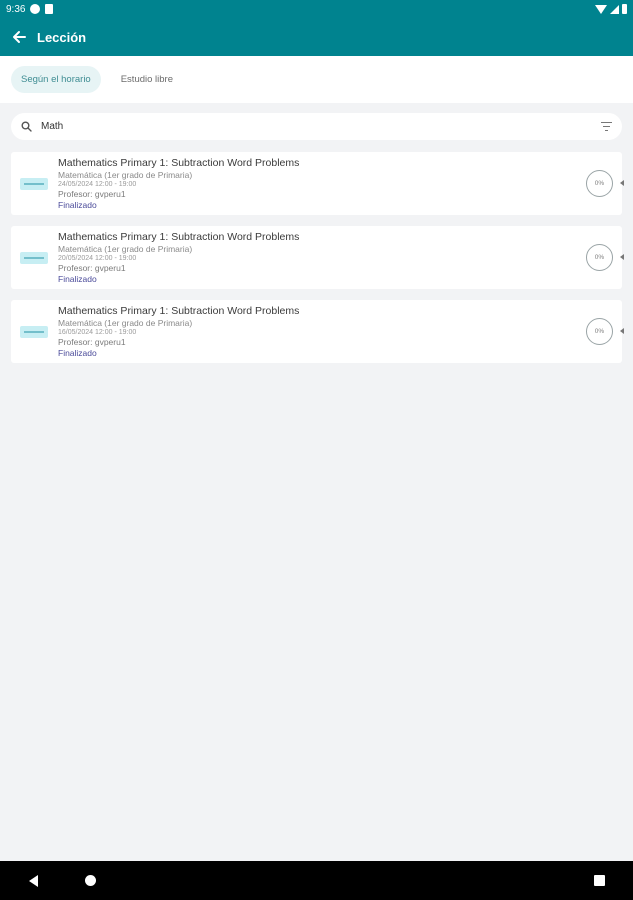 This screenshot has height=900, width=633. I want to click on lesson-date: 20/05/2024 12:00 - 19:00, so click(97, 258).